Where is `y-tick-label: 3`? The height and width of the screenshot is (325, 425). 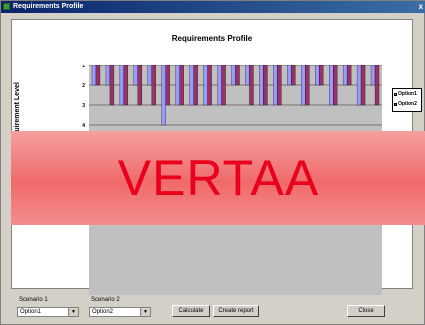 y-tick-label: 3 is located at coordinates (83, 106).